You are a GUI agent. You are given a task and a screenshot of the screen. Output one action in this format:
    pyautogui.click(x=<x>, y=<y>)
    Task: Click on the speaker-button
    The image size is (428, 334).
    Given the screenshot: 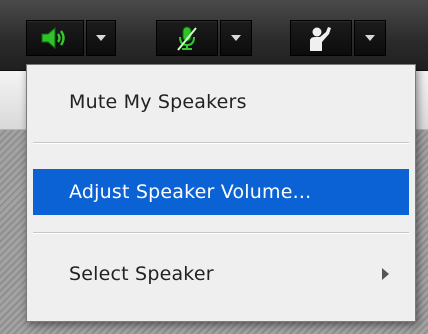 What is the action you would take?
    pyautogui.click(x=55, y=38)
    